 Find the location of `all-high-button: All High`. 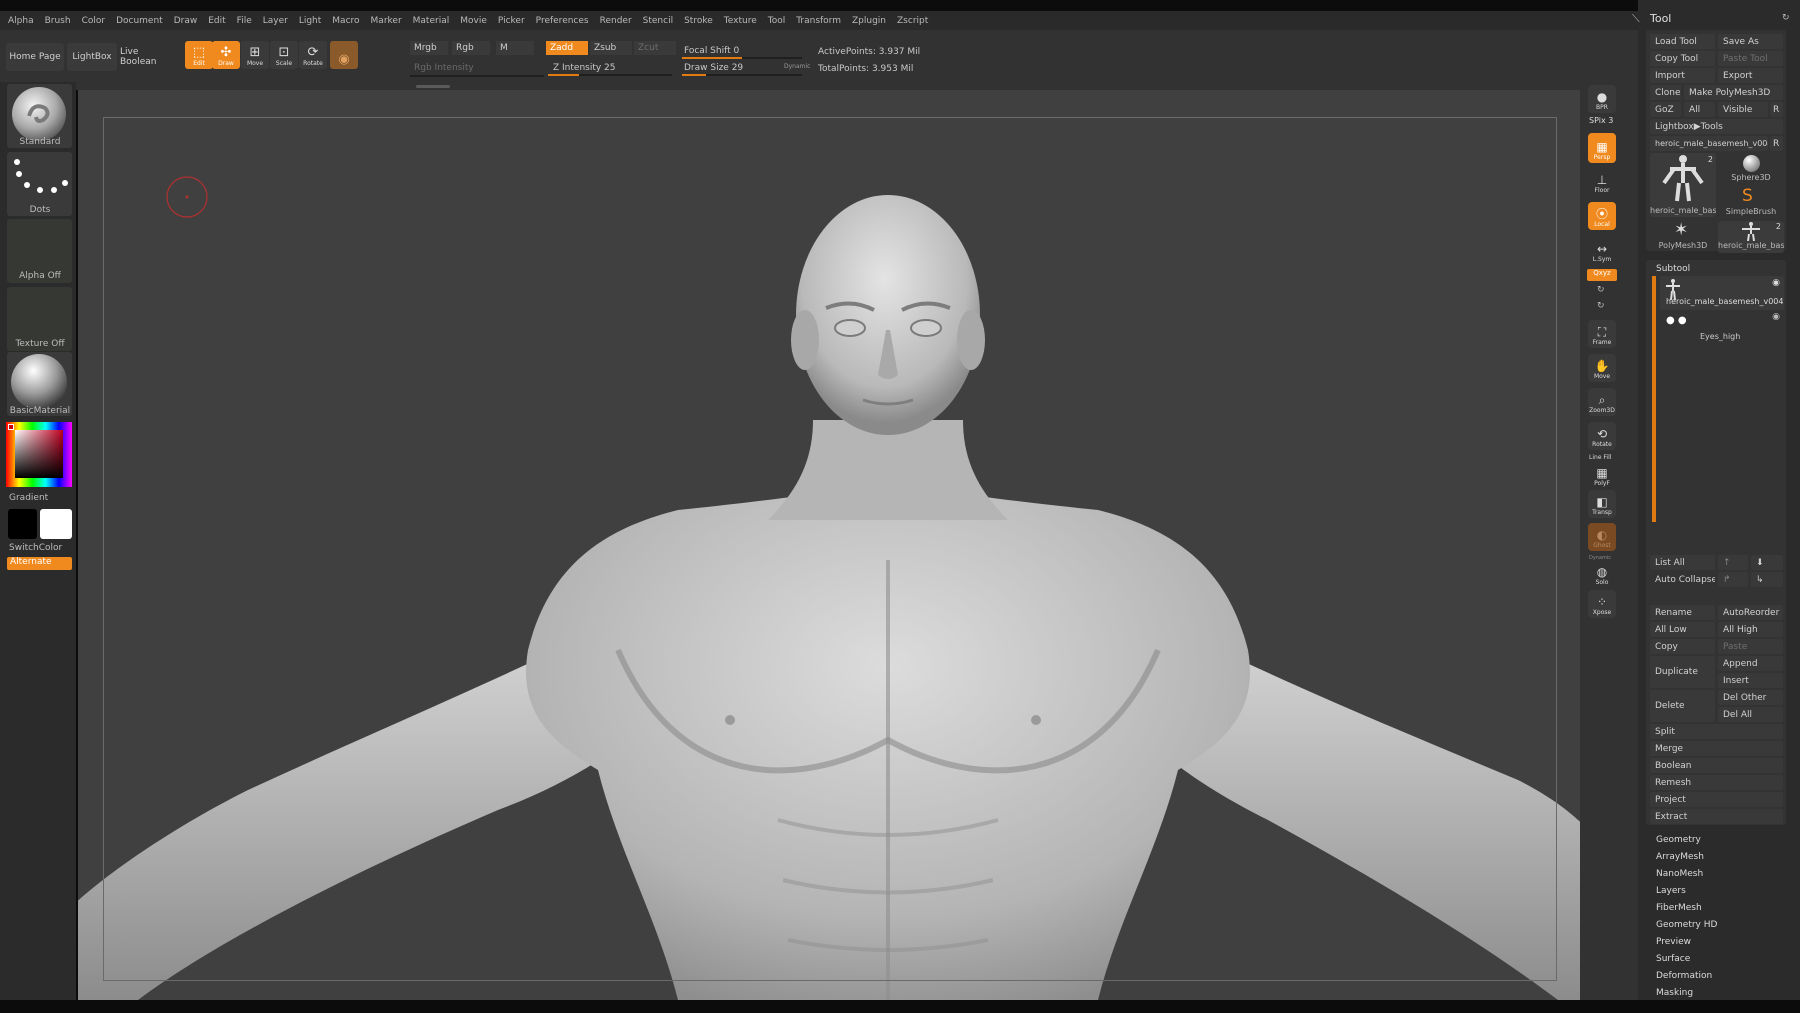

all-high-button: All High is located at coordinates (1750, 629).